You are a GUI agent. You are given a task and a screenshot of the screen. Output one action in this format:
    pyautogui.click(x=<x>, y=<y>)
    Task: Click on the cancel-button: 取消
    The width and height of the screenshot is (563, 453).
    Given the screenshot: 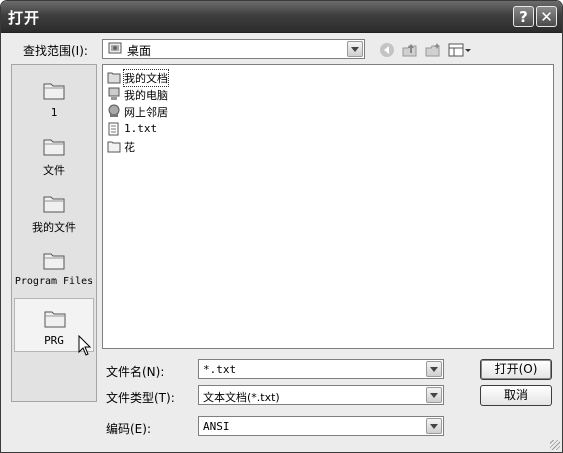 What is the action you would take?
    pyautogui.click(x=516, y=395)
    